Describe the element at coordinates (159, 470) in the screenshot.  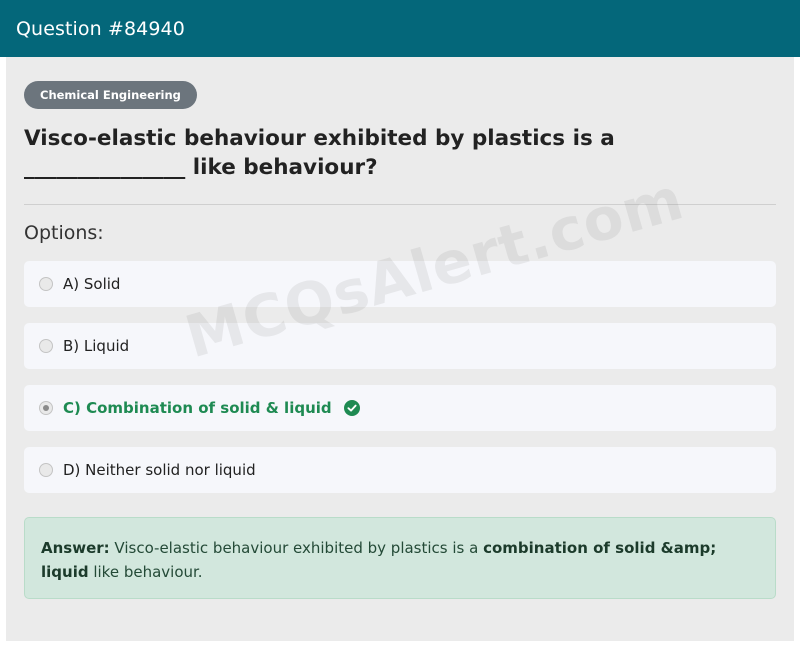
I see `option-d-label: D) Neither solid nor liquid` at that location.